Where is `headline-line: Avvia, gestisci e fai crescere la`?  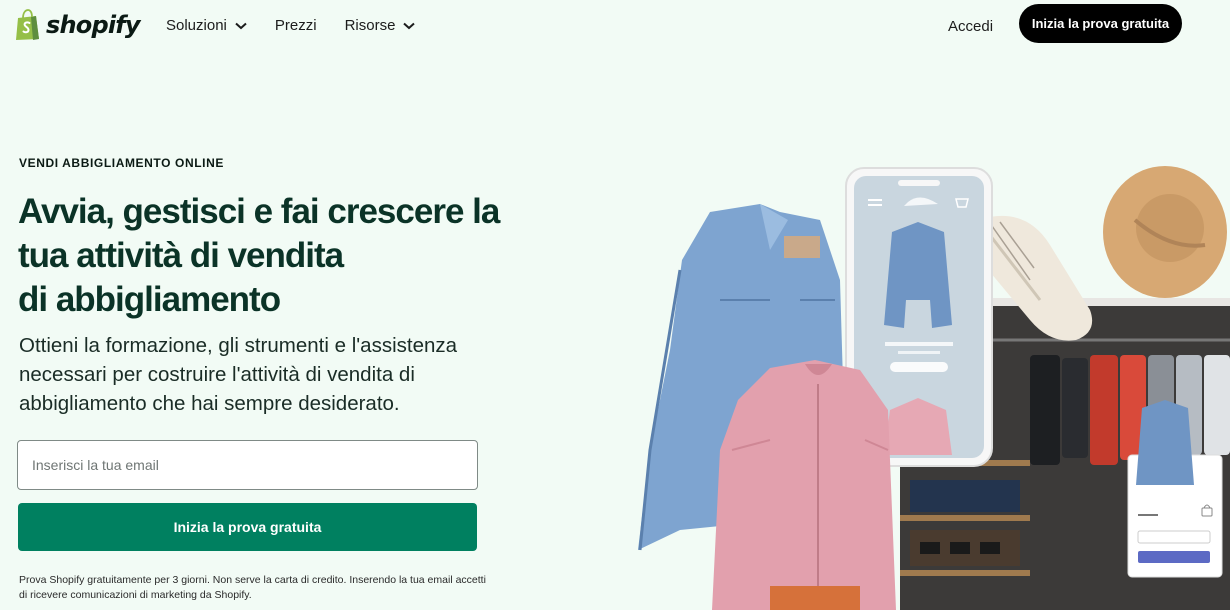 headline-line: Avvia, gestisci e fai crescere la is located at coordinates (259, 211).